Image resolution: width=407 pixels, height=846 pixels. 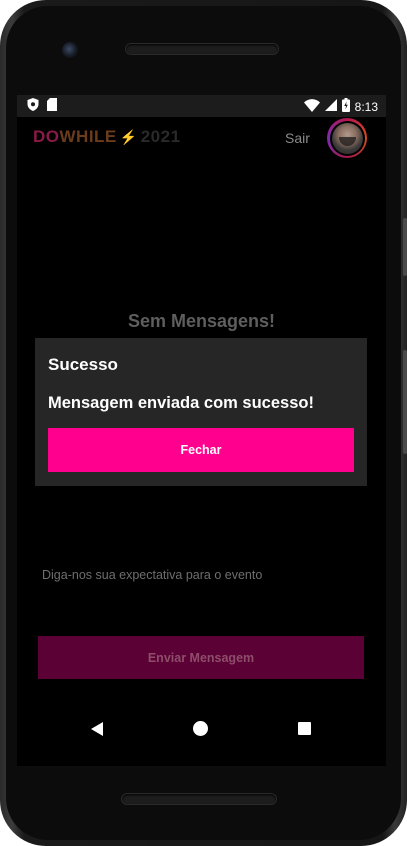 What do you see at coordinates (52, 106) in the screenshot?
I see `sd-card-icon` at bounding box center [52, 106].